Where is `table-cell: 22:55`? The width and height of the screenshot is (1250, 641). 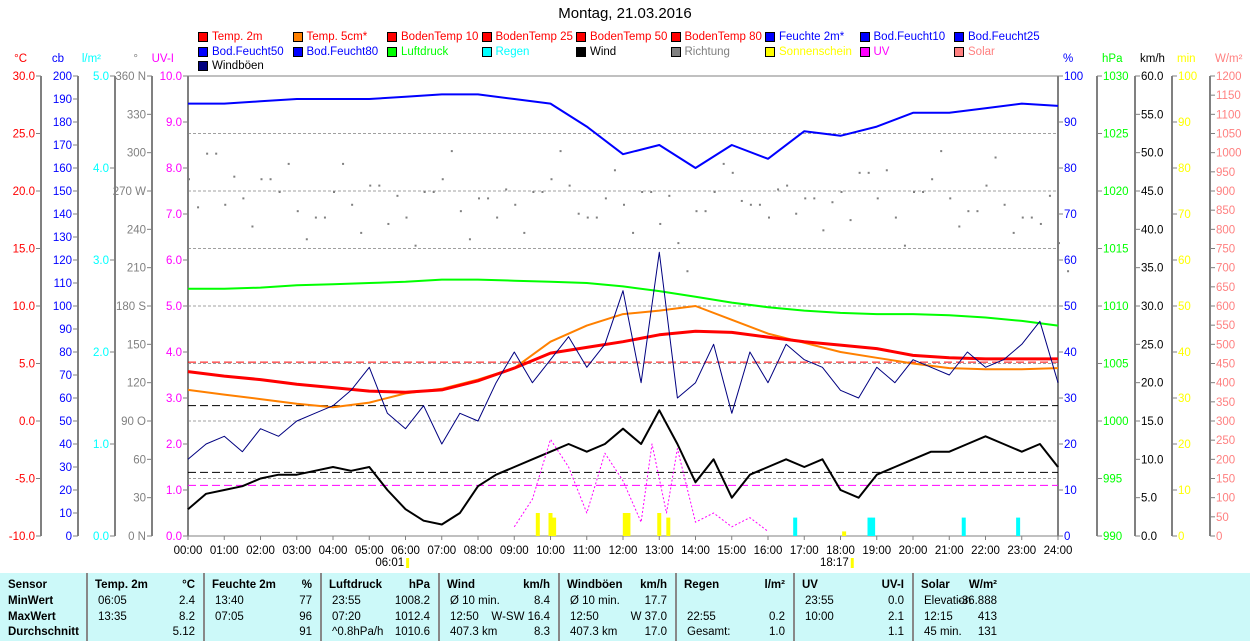 table-cell: 22:55 is located at coordinates (701, 617).